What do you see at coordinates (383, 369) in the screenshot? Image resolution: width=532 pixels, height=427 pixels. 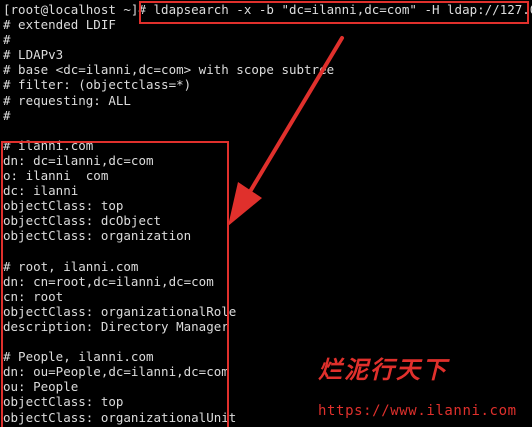 I see `watermark-brand: 烂泥行天下` at bounding box center [383, 369].